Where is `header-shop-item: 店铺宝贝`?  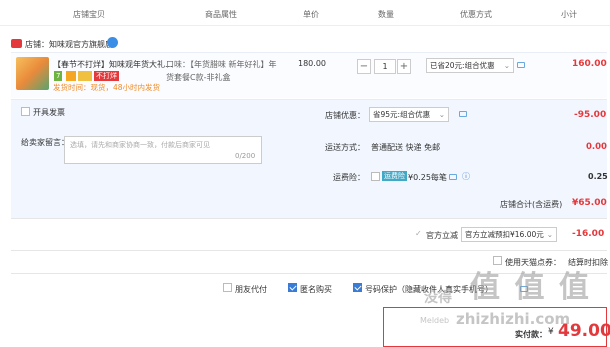
header-shop-item: 店铺宝贝 is located at coordinates (89, 14).